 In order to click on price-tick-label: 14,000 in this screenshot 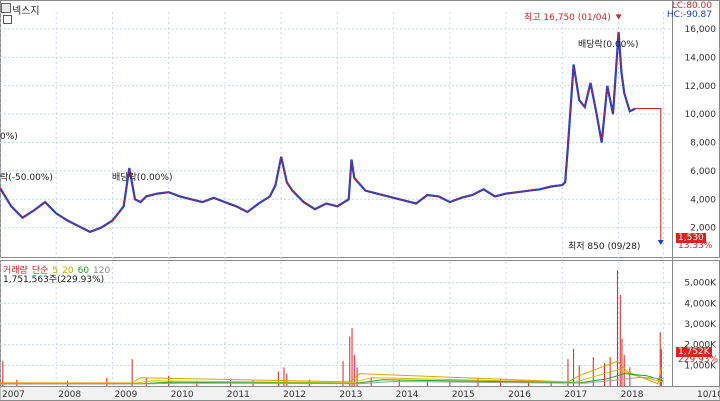, I will do `click(701, 58)`.